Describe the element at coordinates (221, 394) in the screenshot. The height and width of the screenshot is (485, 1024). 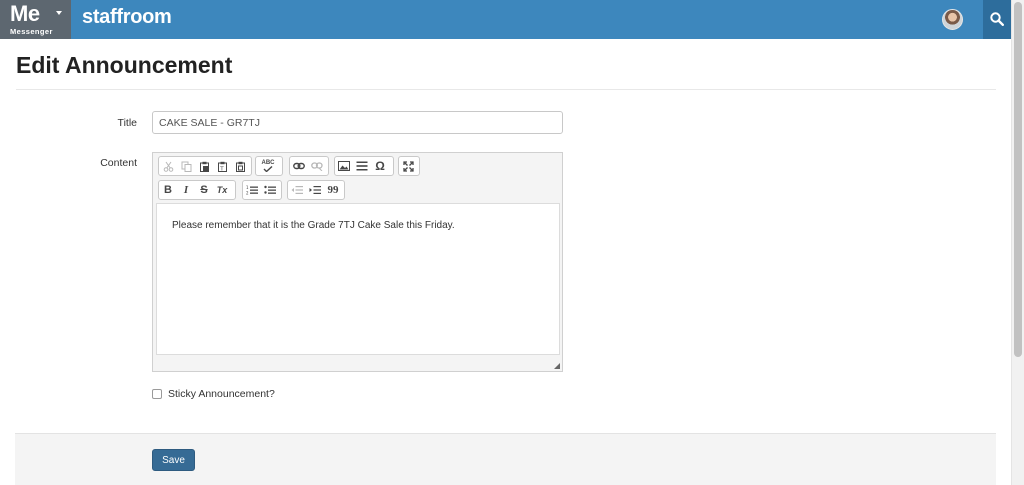
I see `sticky-checkbox-label: Sticky Announcement?` at that location.